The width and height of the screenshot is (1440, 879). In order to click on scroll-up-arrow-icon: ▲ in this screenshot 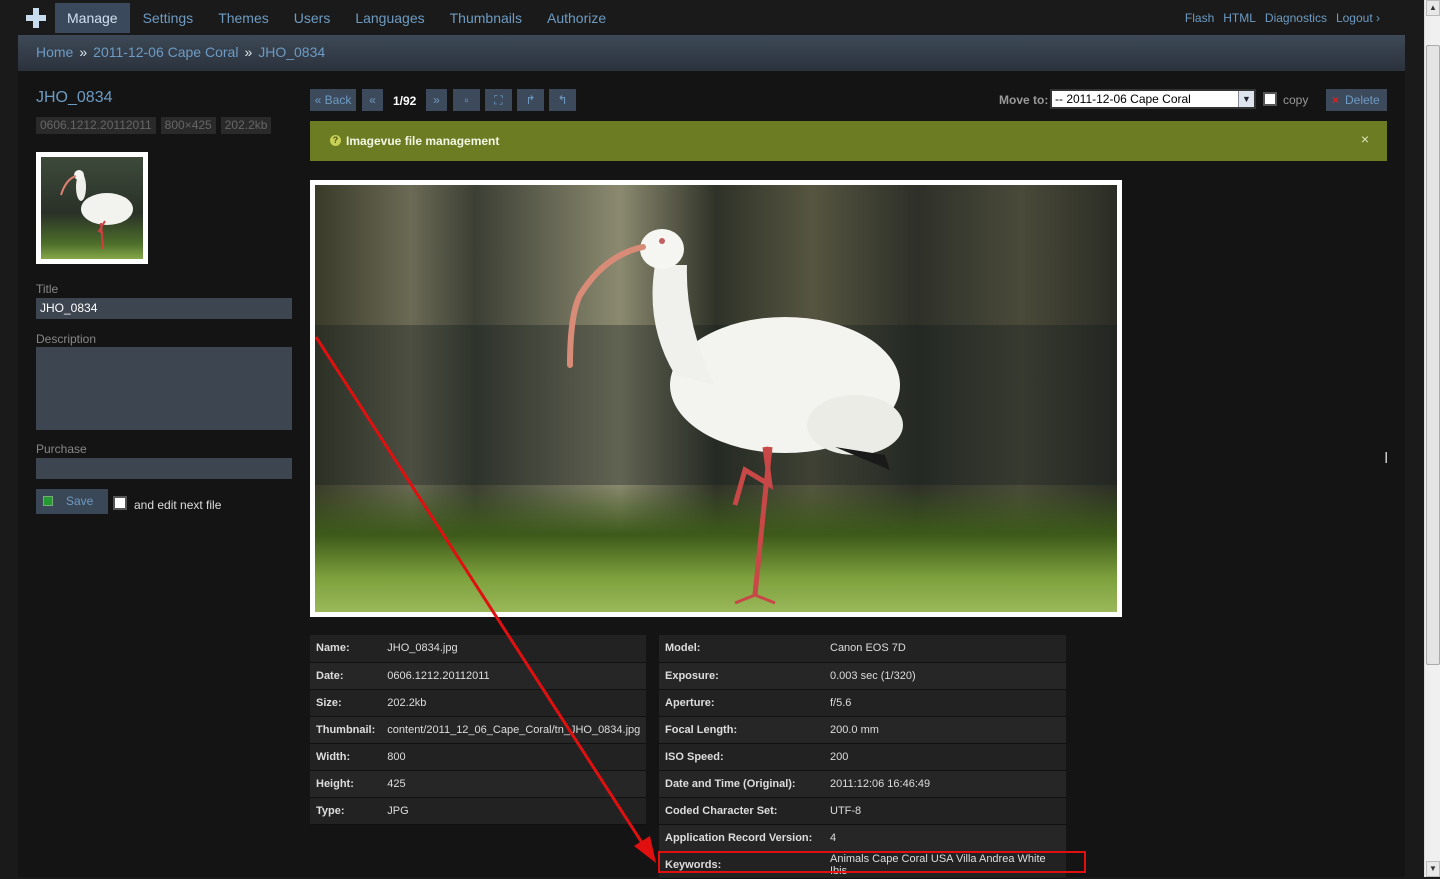, I will do `click(1433, 8)`.